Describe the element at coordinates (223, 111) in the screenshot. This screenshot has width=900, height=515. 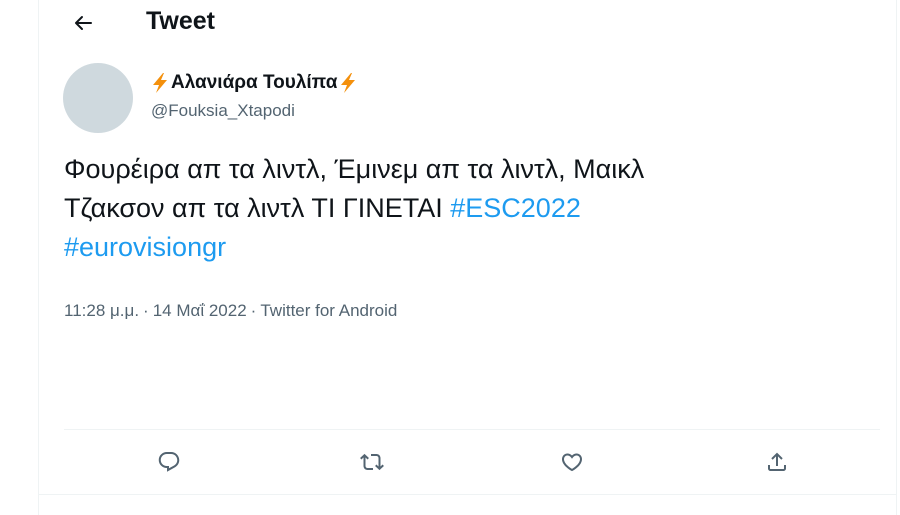
I see `author-handle: @Fouksia_Xtapodi` at that location.